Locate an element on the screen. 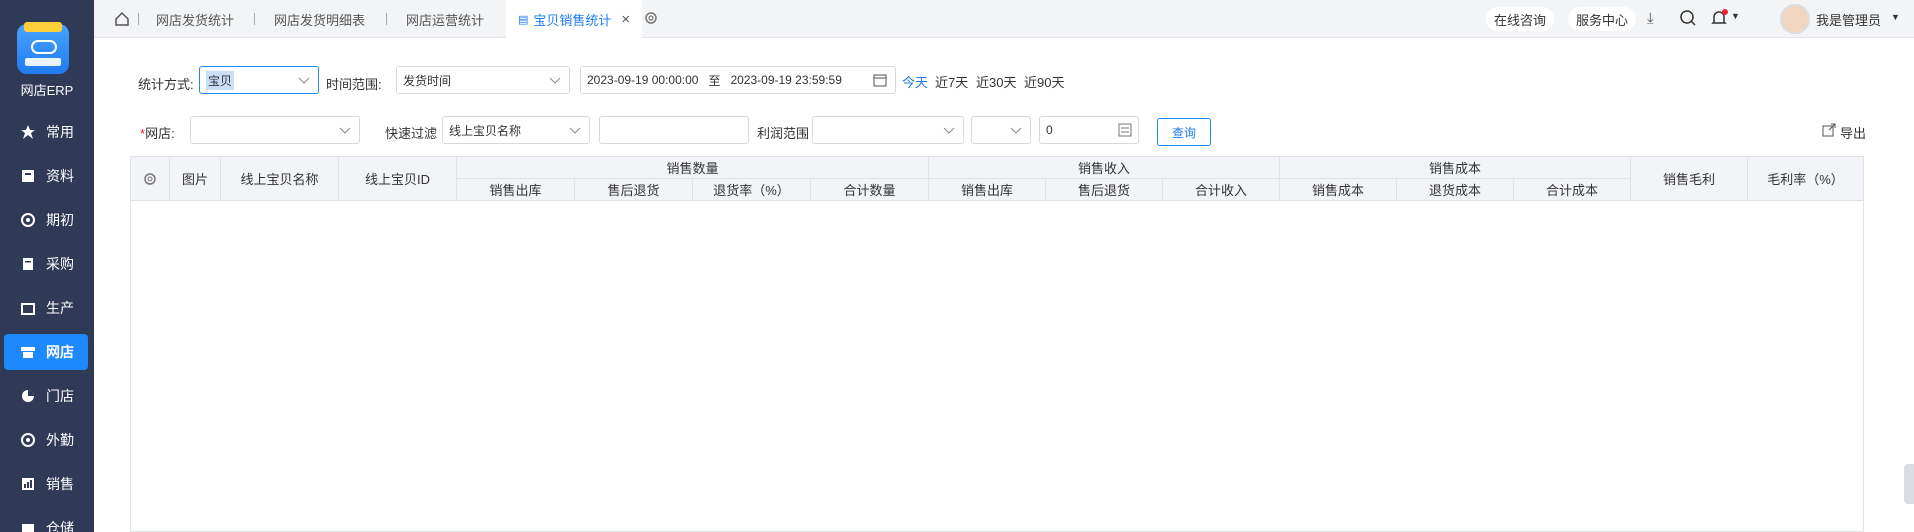 This screenshot has width=1914, height=532. quick-today: 今天 is located at coordinates (915, 81).